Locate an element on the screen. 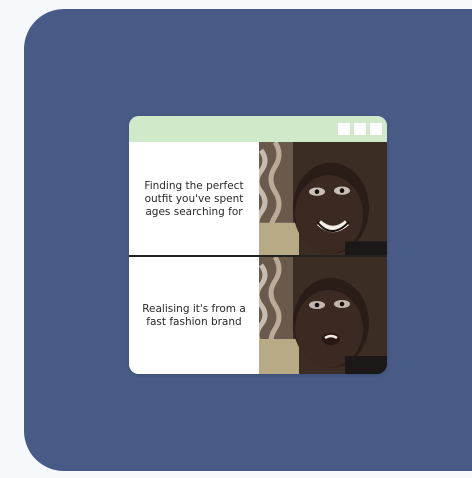 The width and height of the screenshot is (472, 478). smiling-man-image is located at coordinates (323, 198).